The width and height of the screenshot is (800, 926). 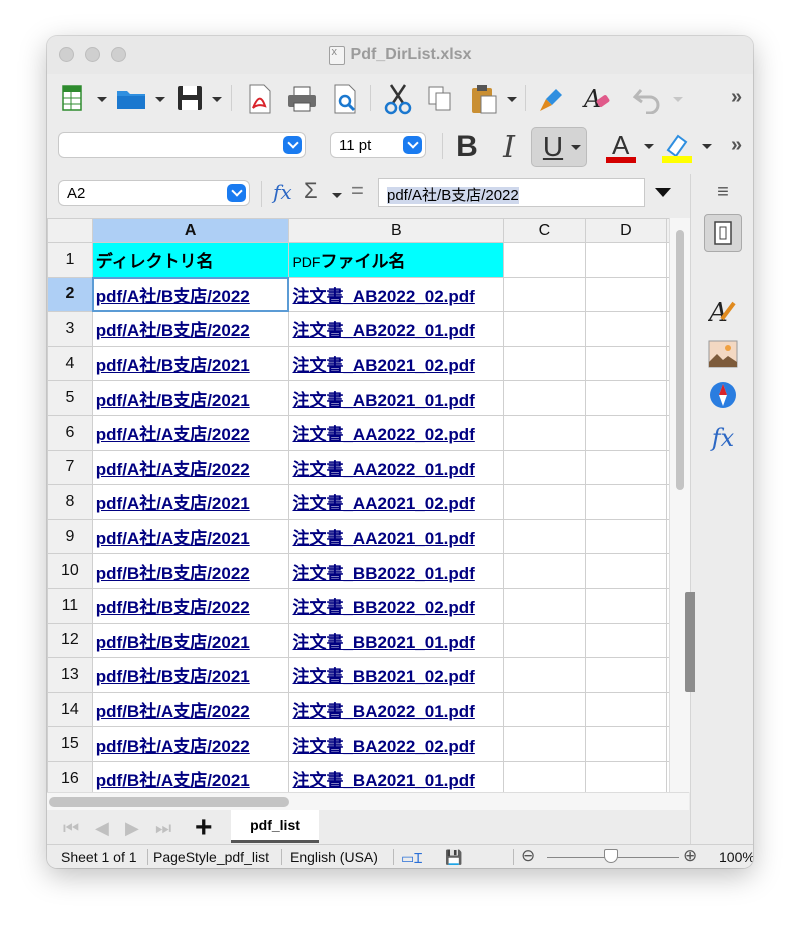 What do you see at coordinates (260, 99) in the screenshot?
I see `export-pdf-icon` at bounding box center [260, 99].